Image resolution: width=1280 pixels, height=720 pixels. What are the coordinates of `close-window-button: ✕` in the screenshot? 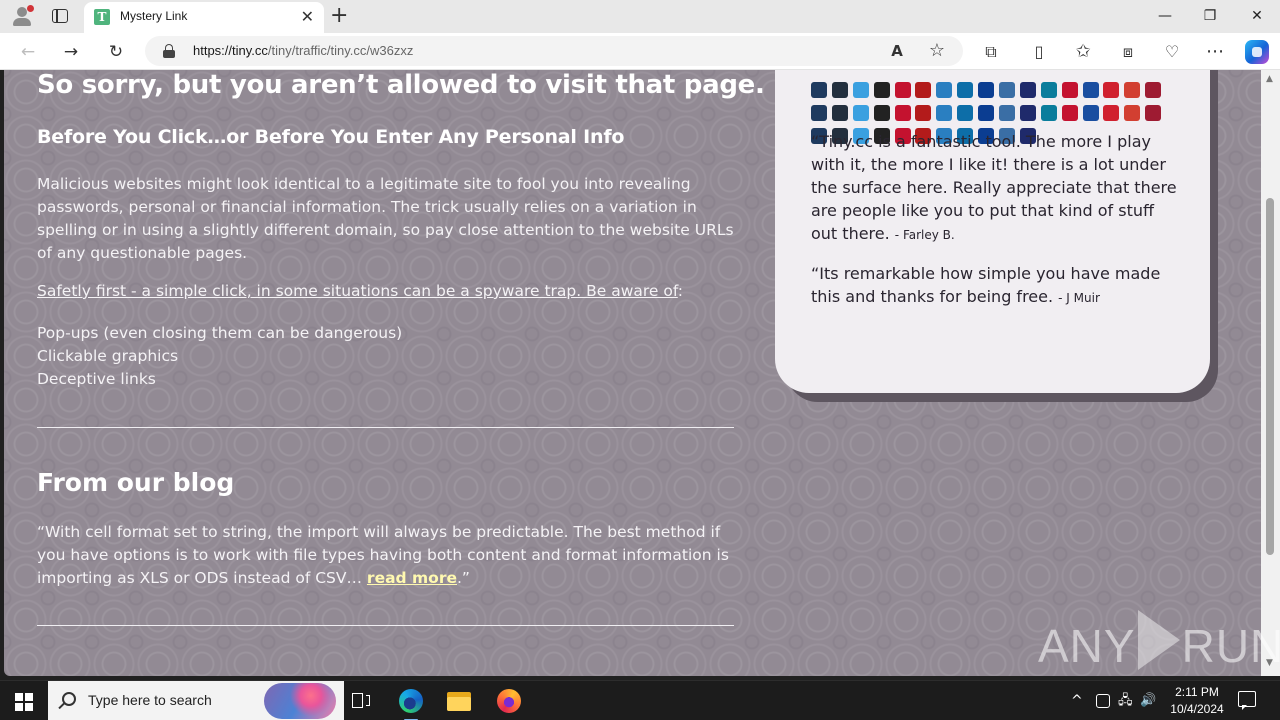 It's located at (1257, 16).